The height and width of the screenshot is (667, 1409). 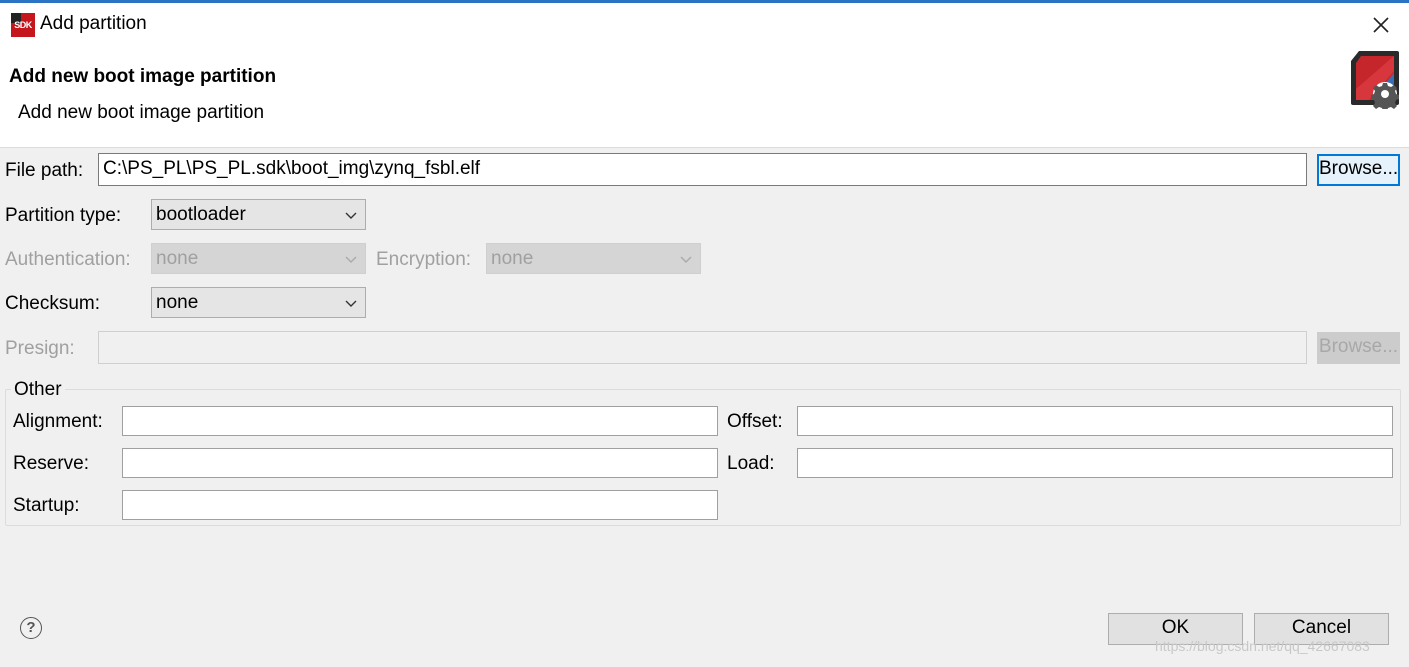 I want to click on offset-input, so click(x=1095, y=421).